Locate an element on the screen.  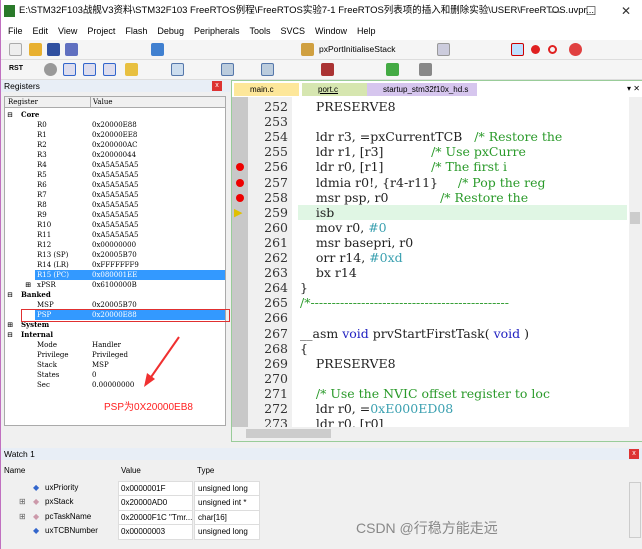
register-row: R1 0x20000EE8 is located at coordinates (115, 135).